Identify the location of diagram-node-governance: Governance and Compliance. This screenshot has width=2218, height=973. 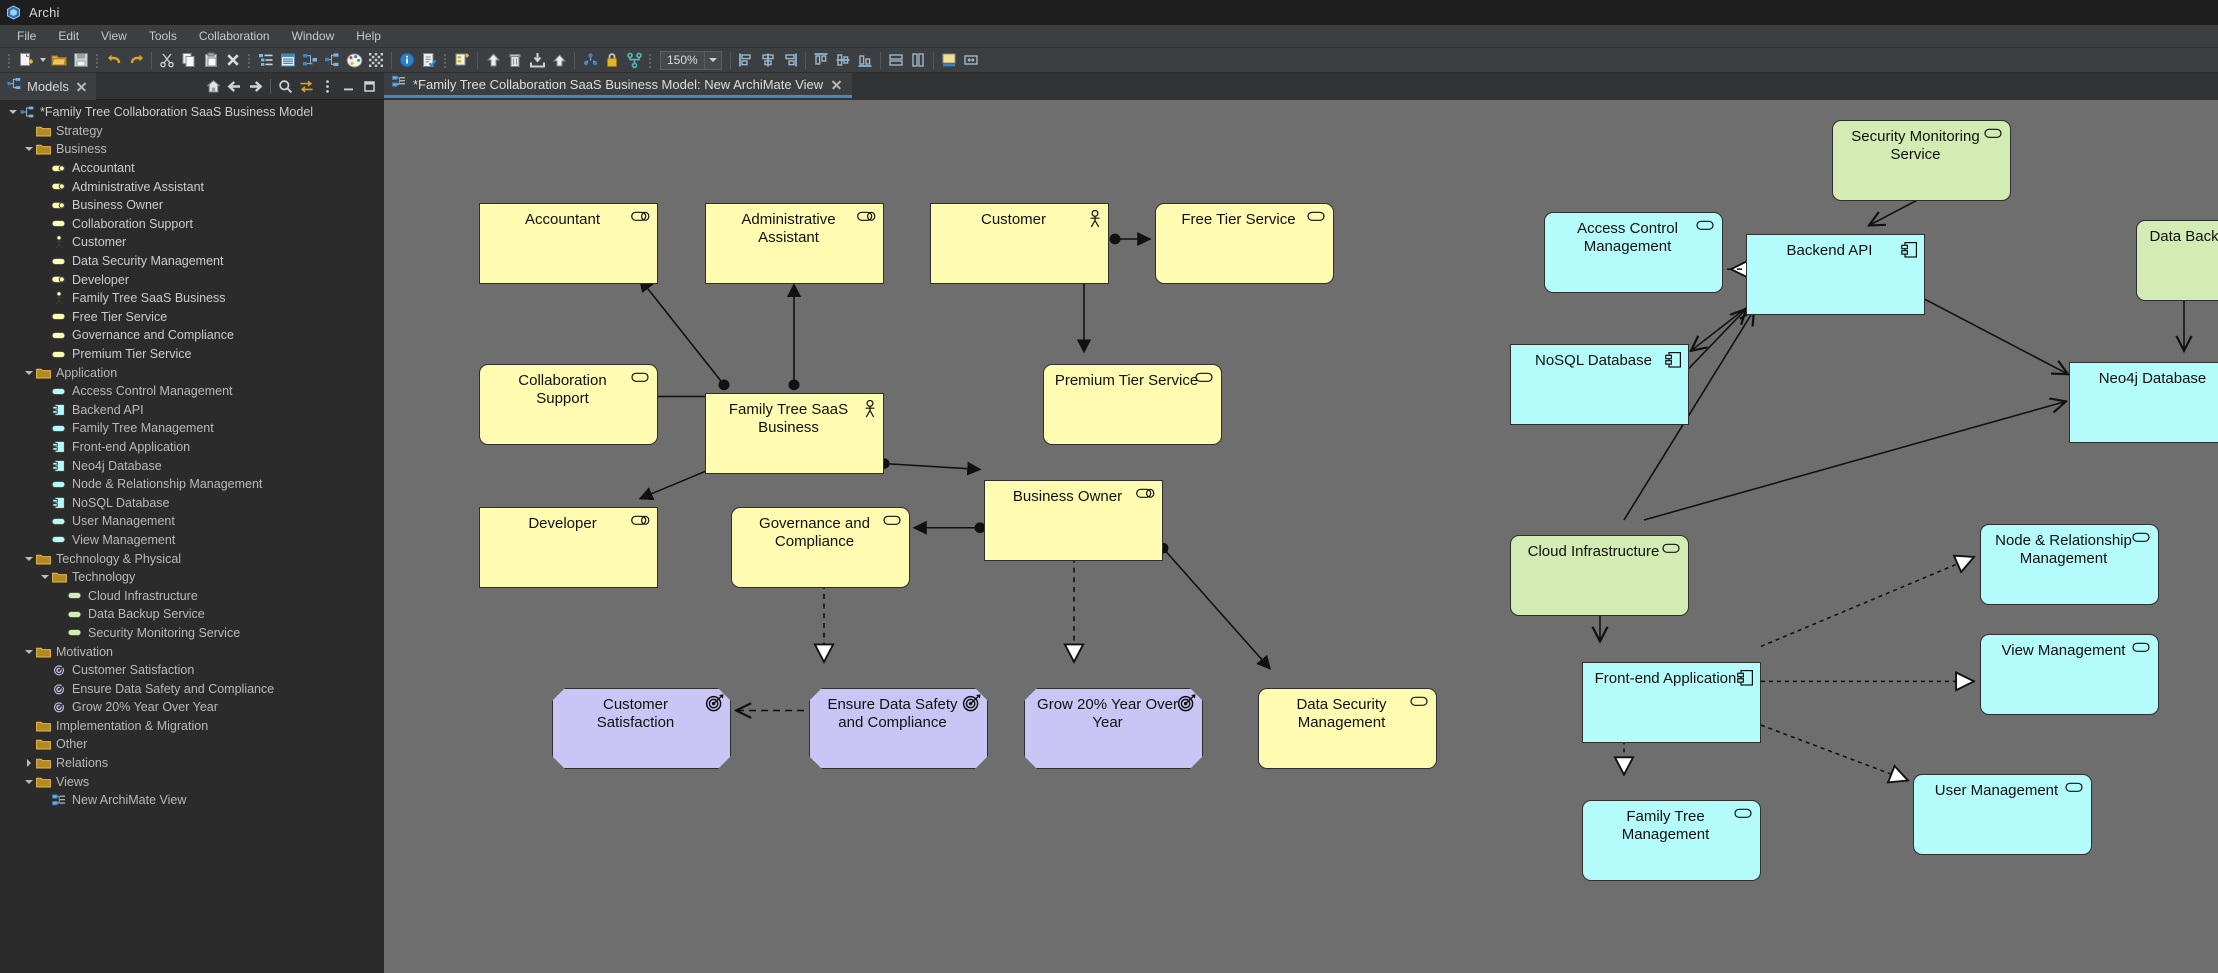
(820, 547).